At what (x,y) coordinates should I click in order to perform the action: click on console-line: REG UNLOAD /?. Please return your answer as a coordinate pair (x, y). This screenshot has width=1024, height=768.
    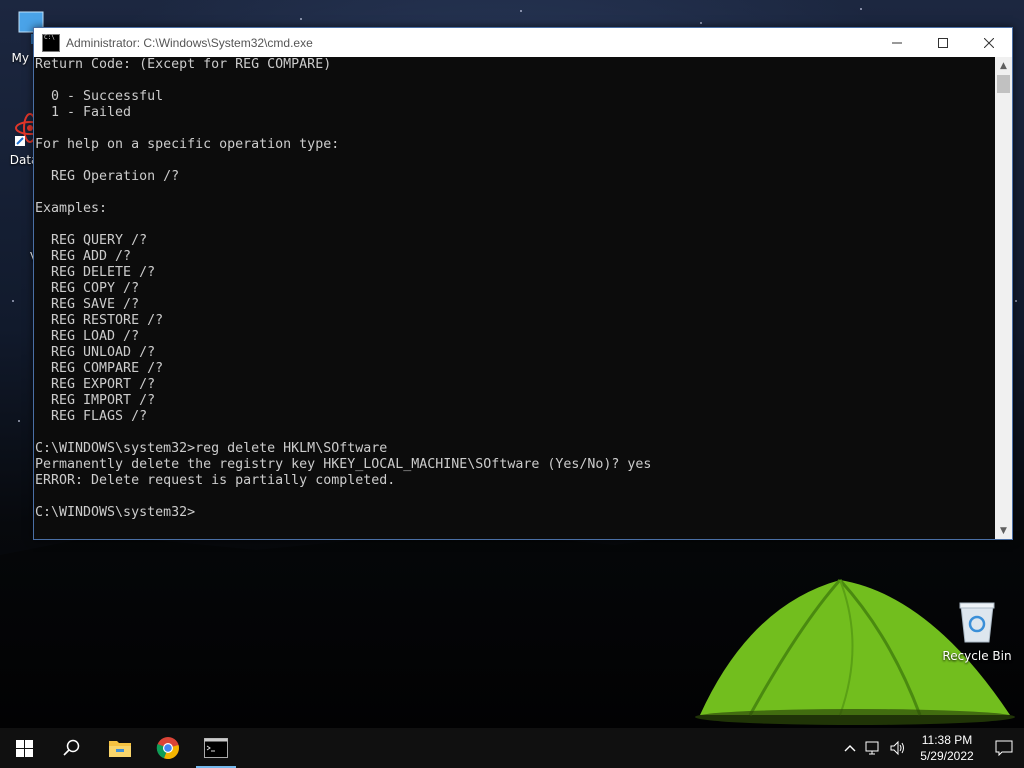
    Looking at the image, I should click on (95, 352).